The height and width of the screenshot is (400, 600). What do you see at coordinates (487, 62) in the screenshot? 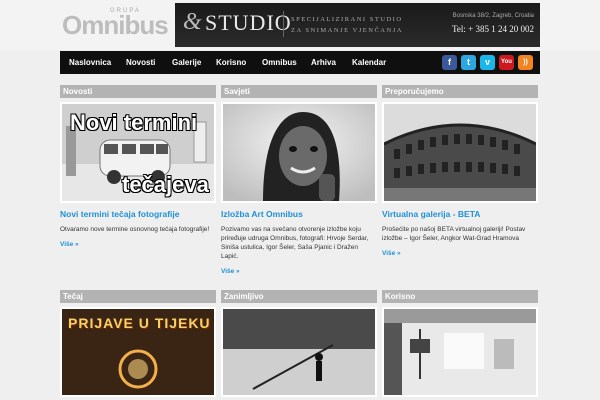
I see `vimeo-icon: v` at bounding box center [487, 62].